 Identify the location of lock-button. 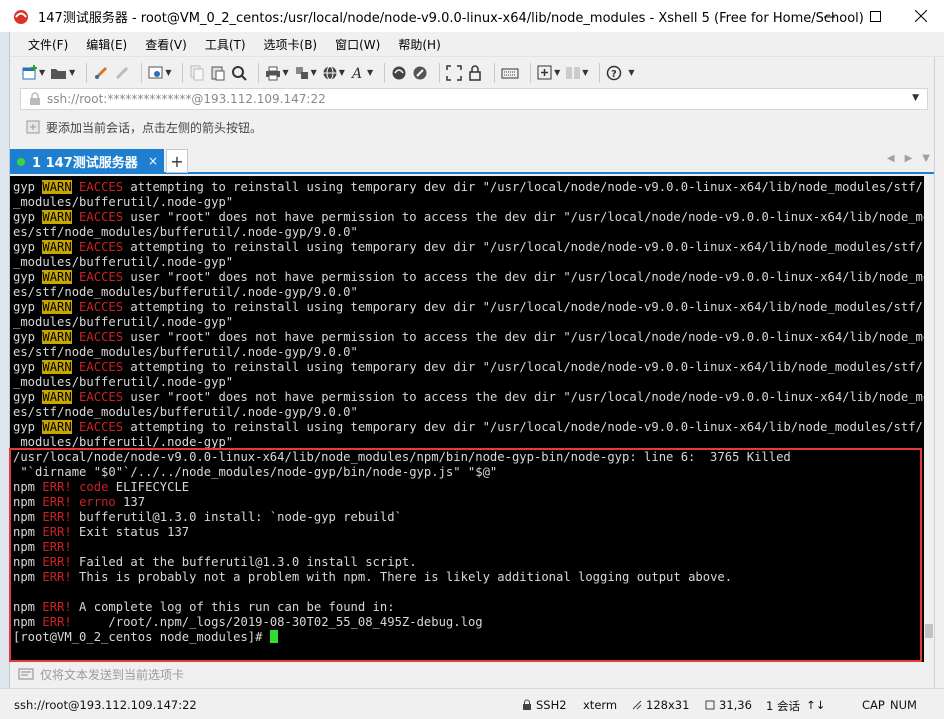
(475, 73).